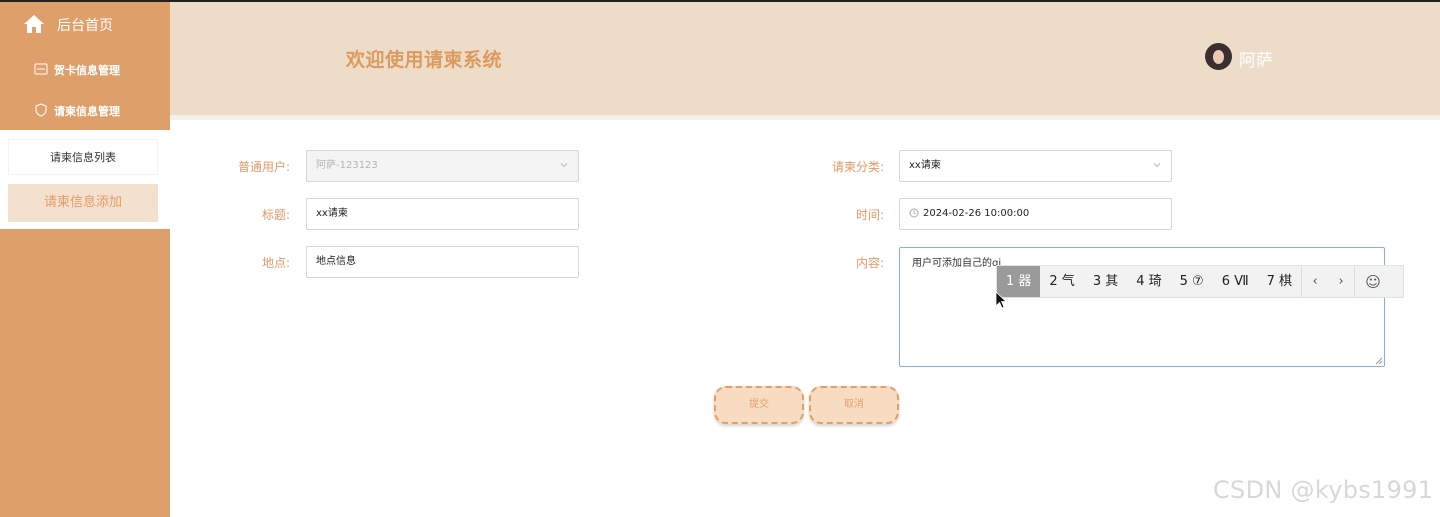 This screenshot has height=517, width=1440. What do you see at coordinates (1379, 361) in the screenshot?
I see `resize-handle-icon` at bounding box center [1379, 361].